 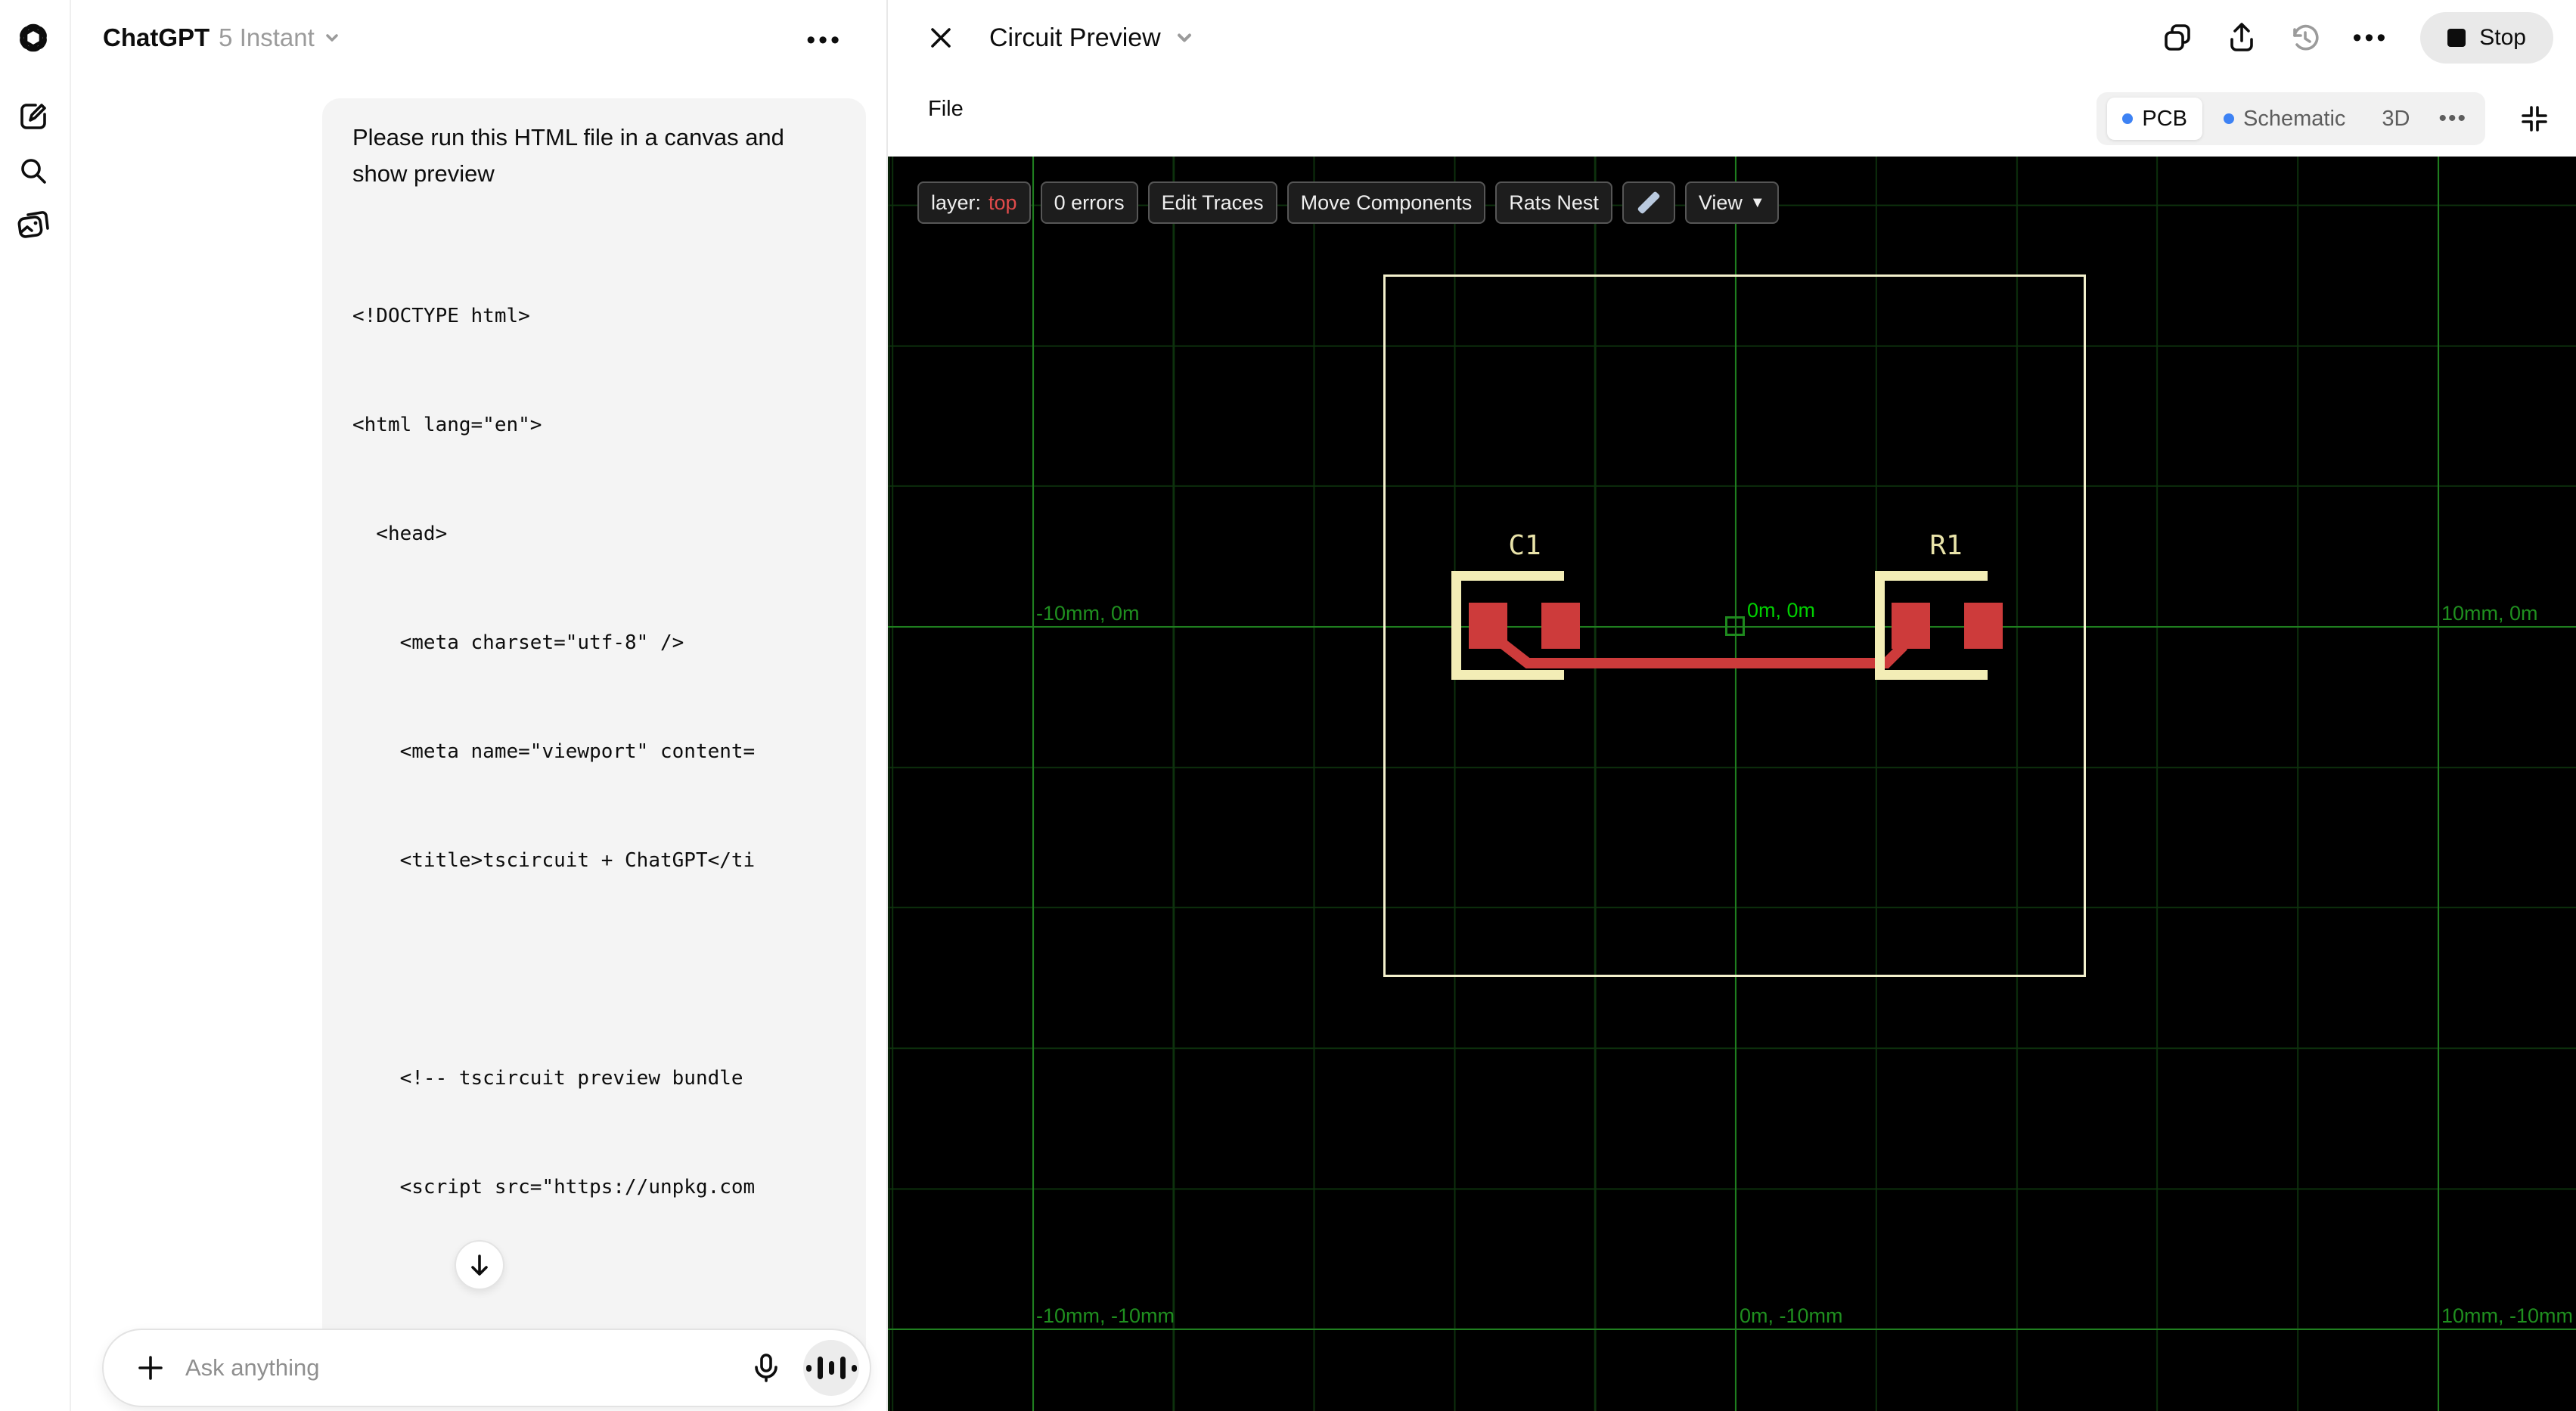 What do you see at coordinates (2486, 38) in the screenshot?
I see `stop-button: Stop` at bounding box center [2486, 38].